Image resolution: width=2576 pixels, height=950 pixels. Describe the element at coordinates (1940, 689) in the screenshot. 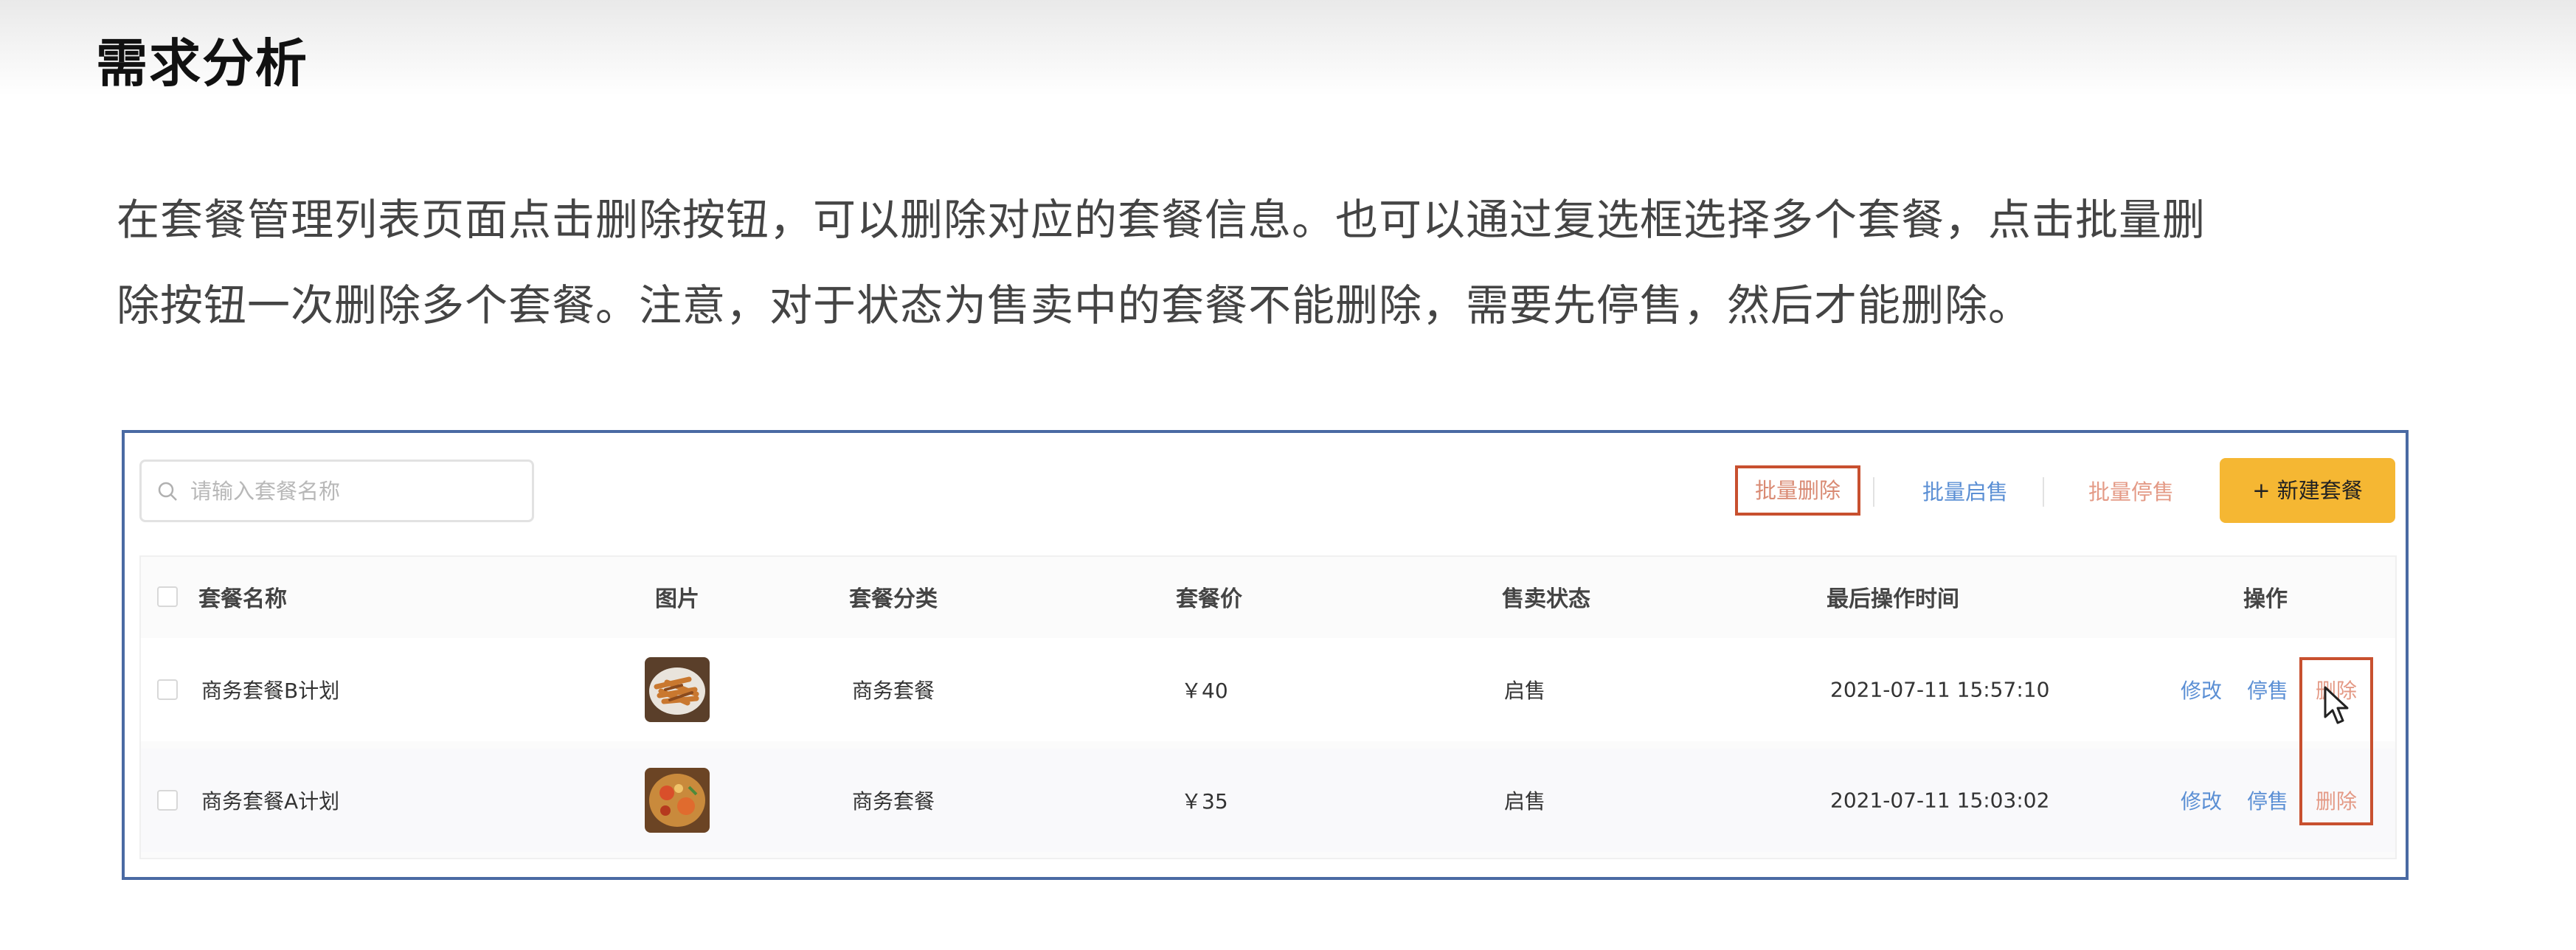

I see `last-modified-time: 2021-07-11 15:57:10` at that location.